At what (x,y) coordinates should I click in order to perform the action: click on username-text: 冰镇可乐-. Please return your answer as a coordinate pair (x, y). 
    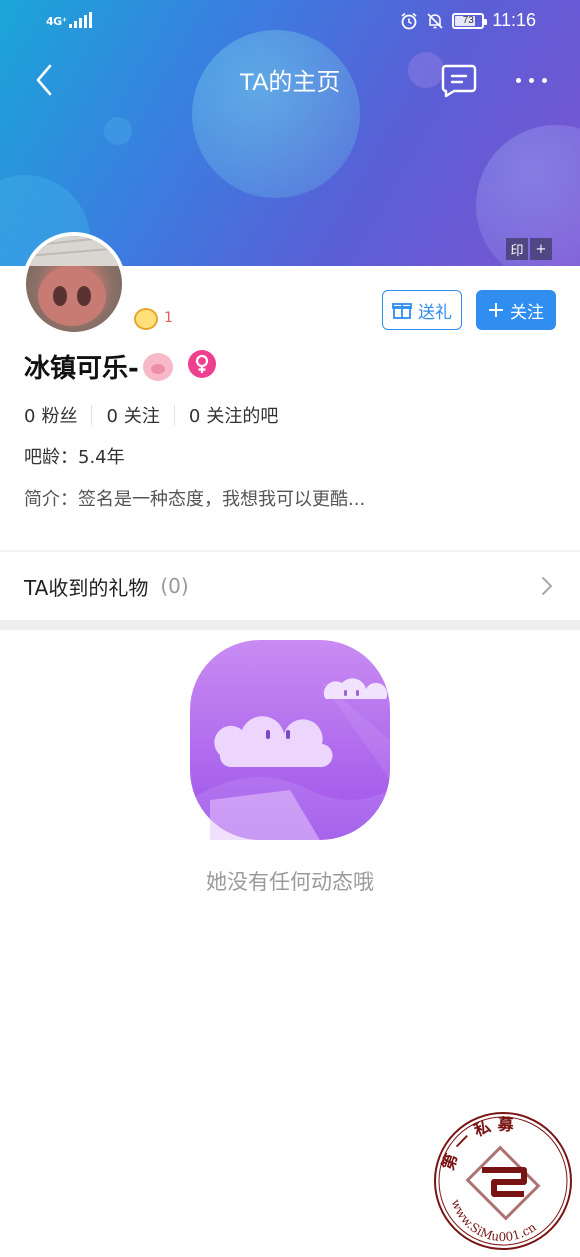
    Looking at the image, I should click on (81, 369).